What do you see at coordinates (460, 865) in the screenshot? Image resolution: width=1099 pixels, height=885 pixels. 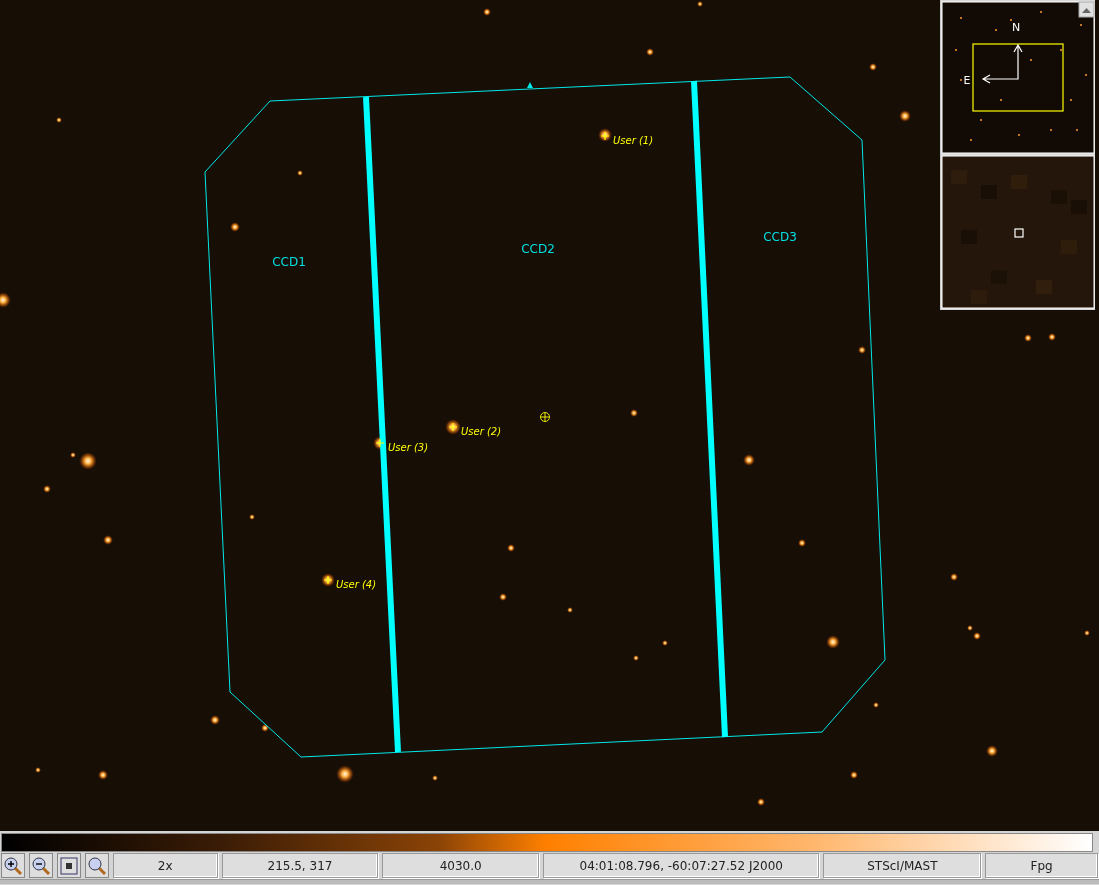 I see `pixel-value: 4030.0` at bounding box center [460, 865].